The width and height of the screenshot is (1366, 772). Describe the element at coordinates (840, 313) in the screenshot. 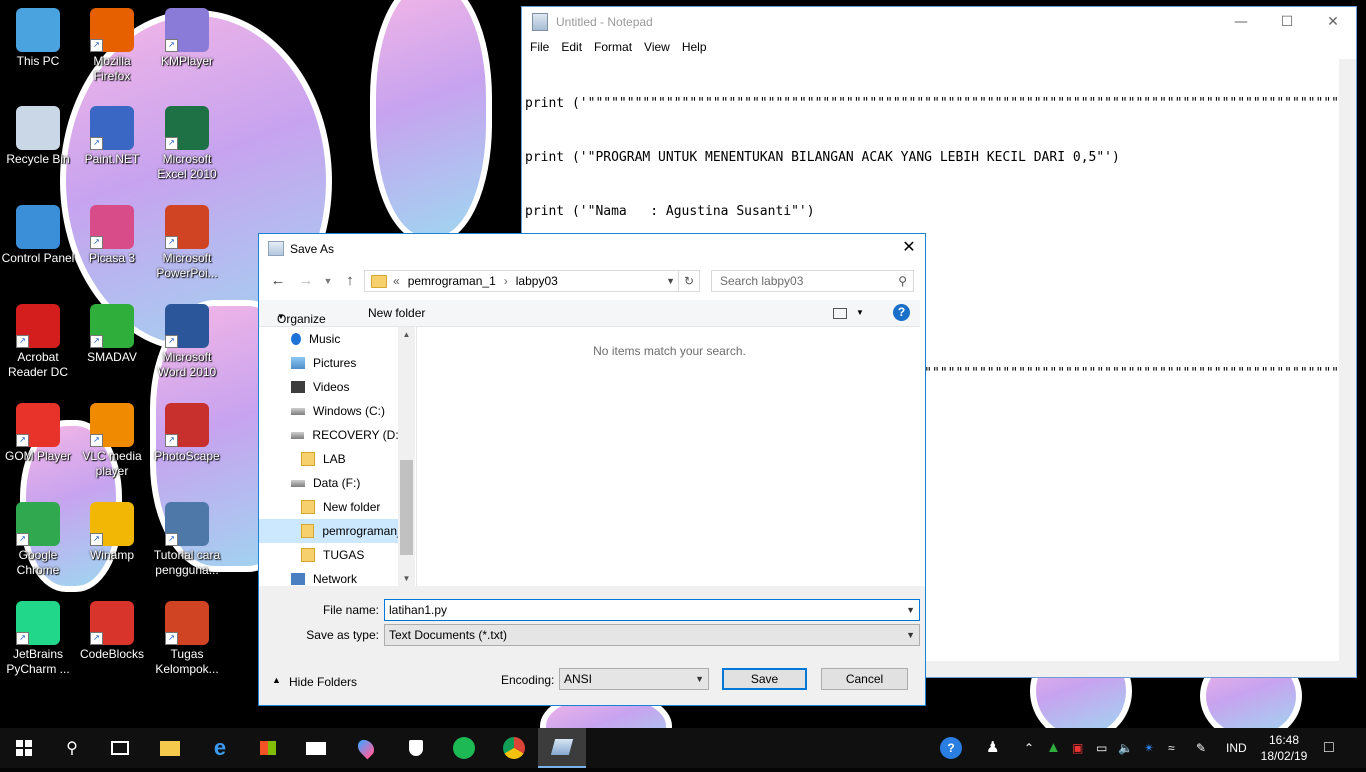

I see `view-options-icon` at that location.